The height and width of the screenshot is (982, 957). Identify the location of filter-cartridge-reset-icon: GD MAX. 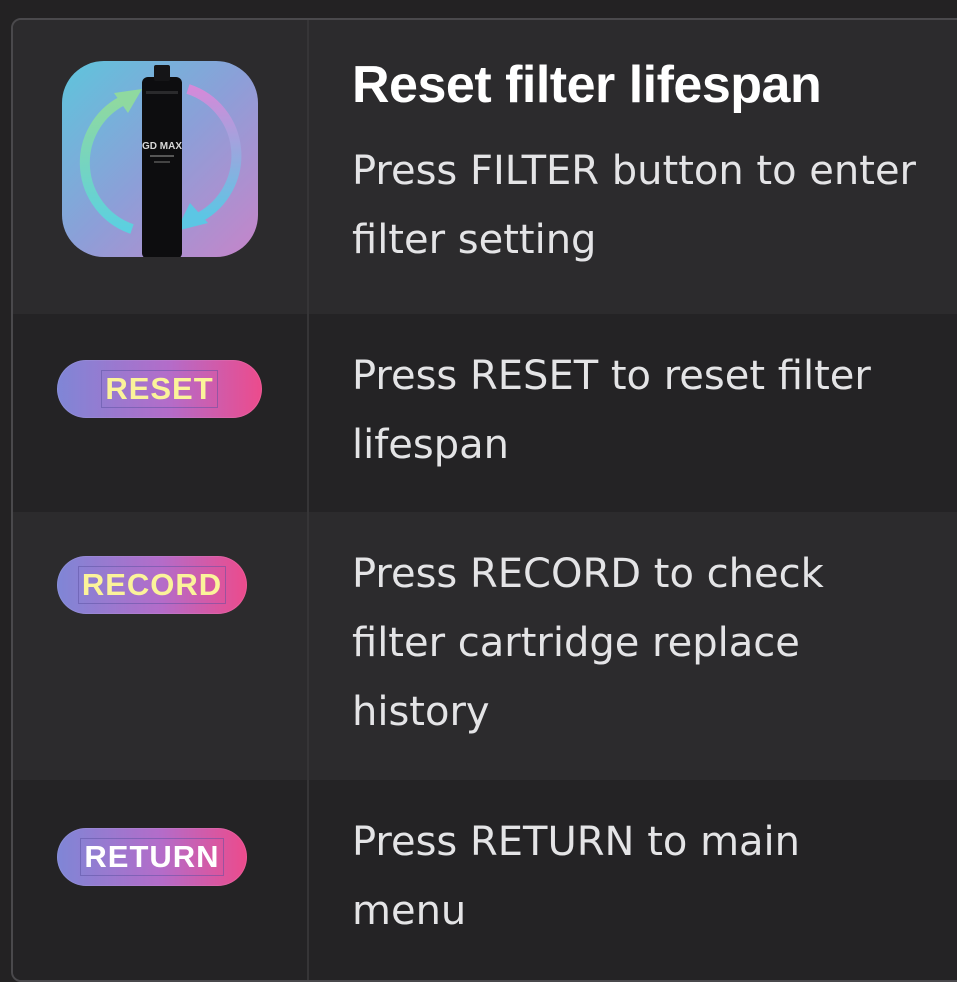
(160, 159).